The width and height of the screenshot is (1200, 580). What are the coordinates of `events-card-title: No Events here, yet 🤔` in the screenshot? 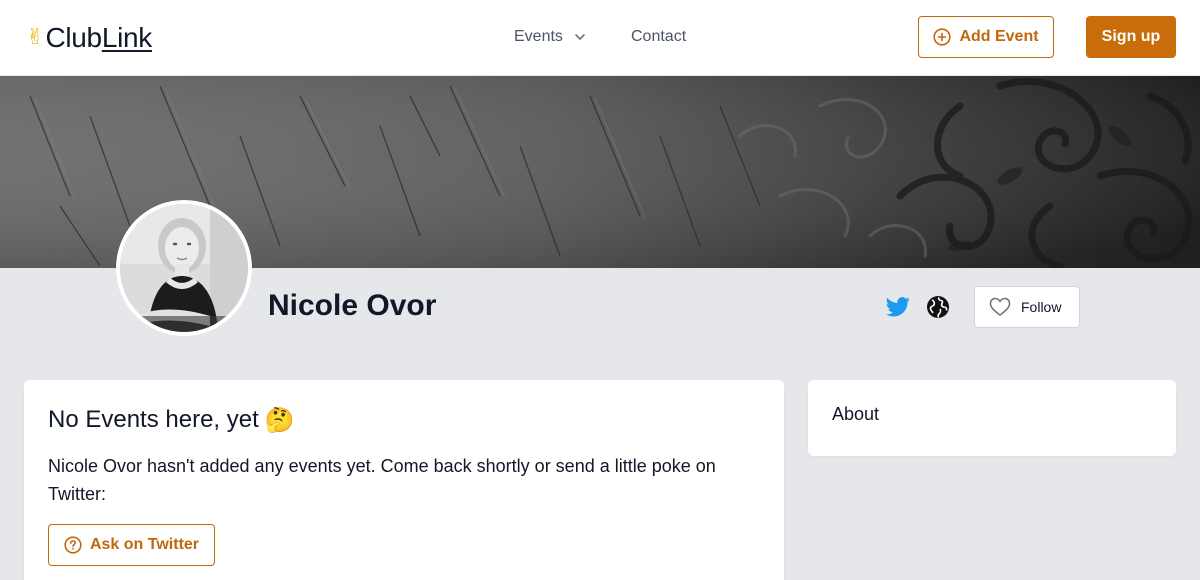 It's located at (171, 420).